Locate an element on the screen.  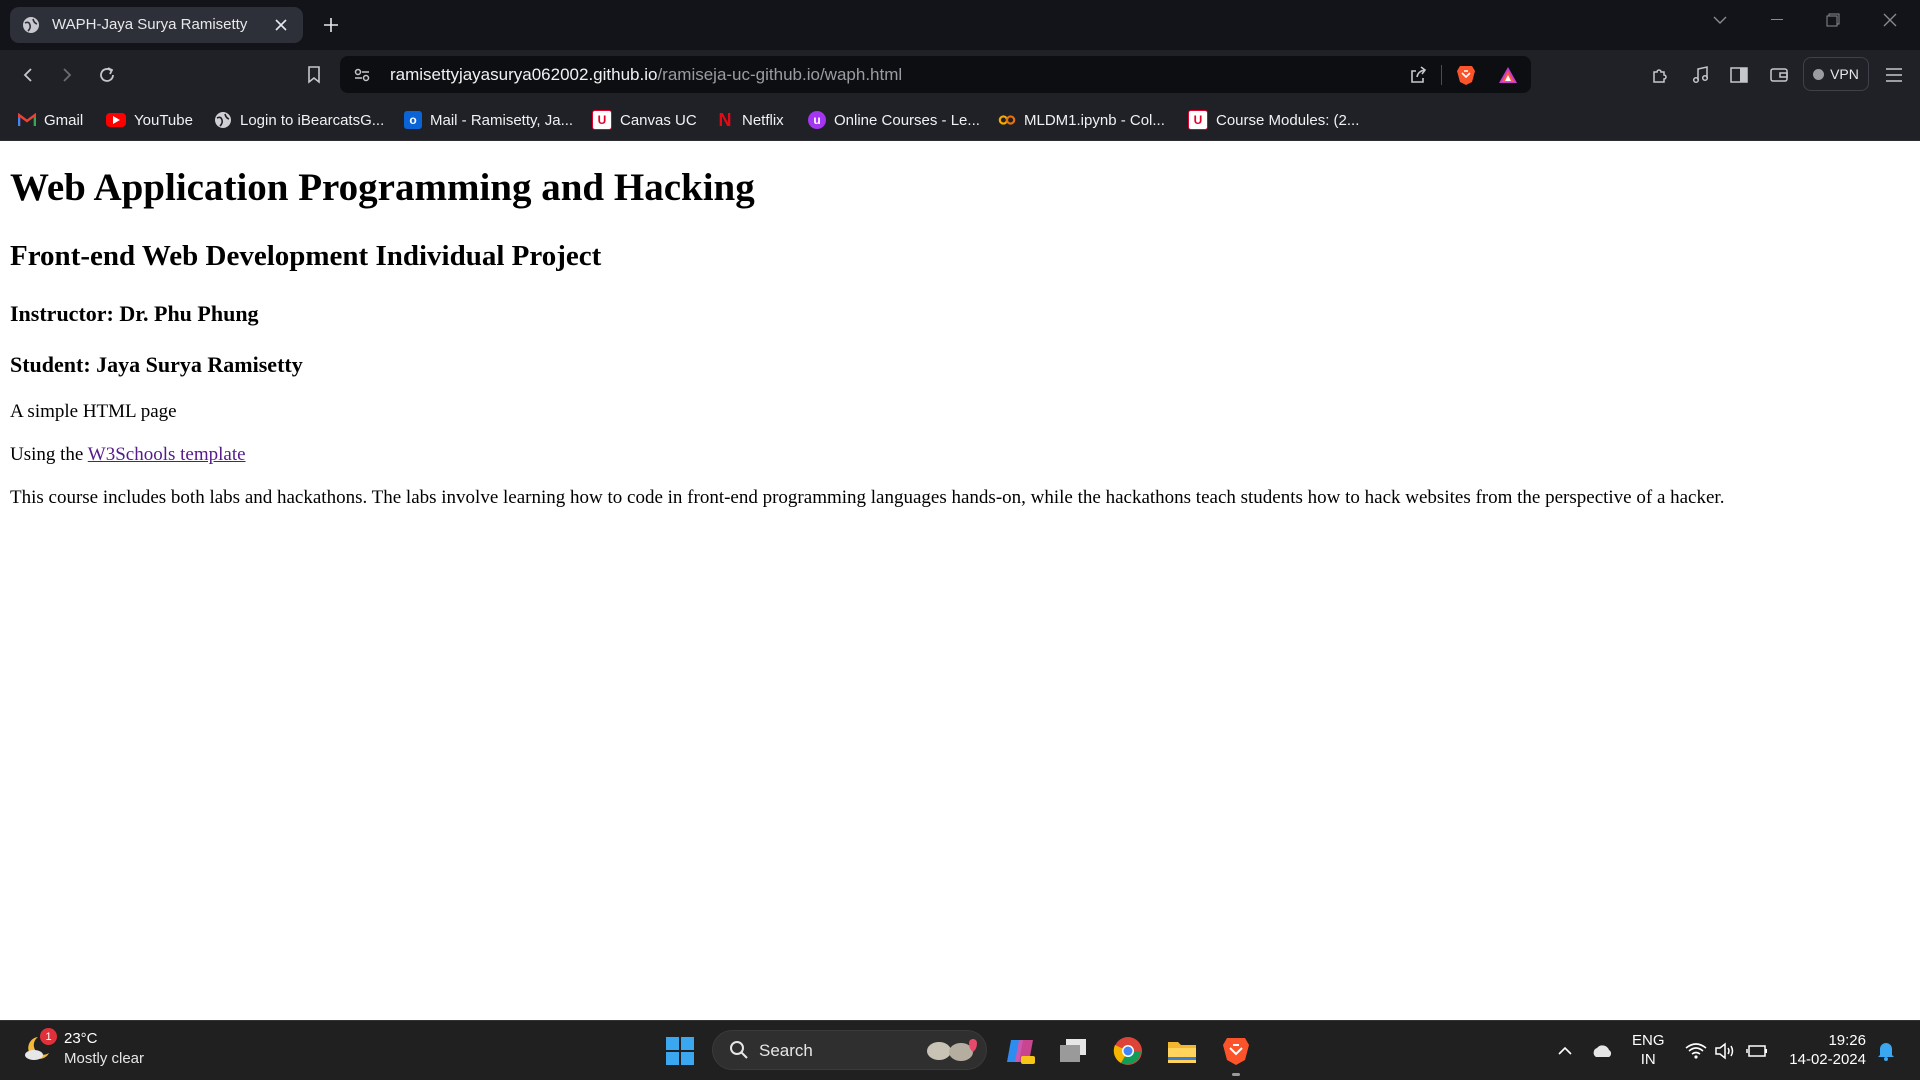
clock: 19:26 14-02-2024 is located at coordinates (1826, 1050).